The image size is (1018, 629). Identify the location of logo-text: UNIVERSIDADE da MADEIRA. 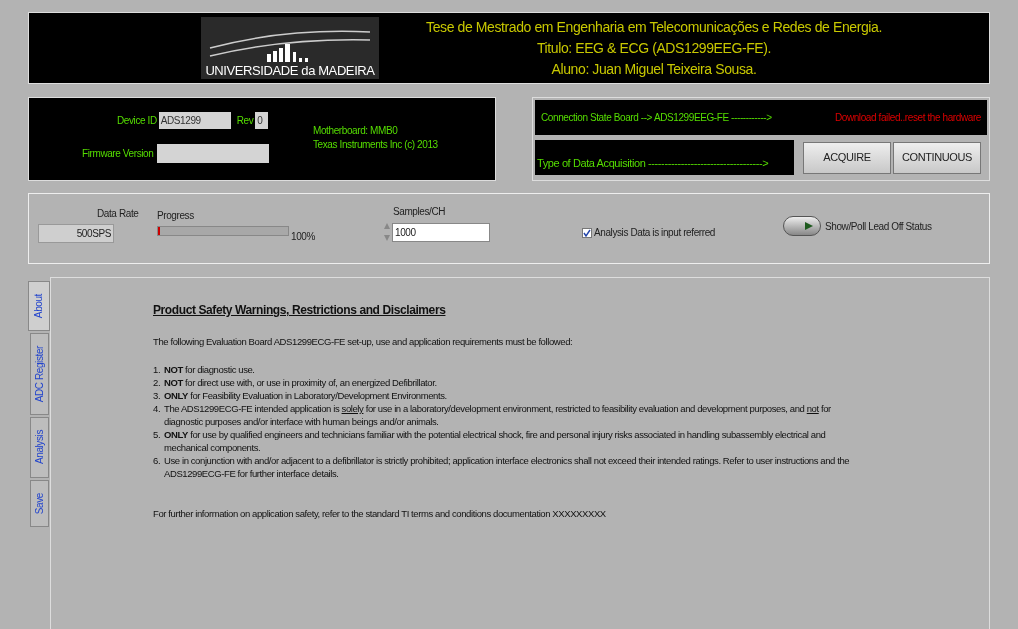
(290, 70).